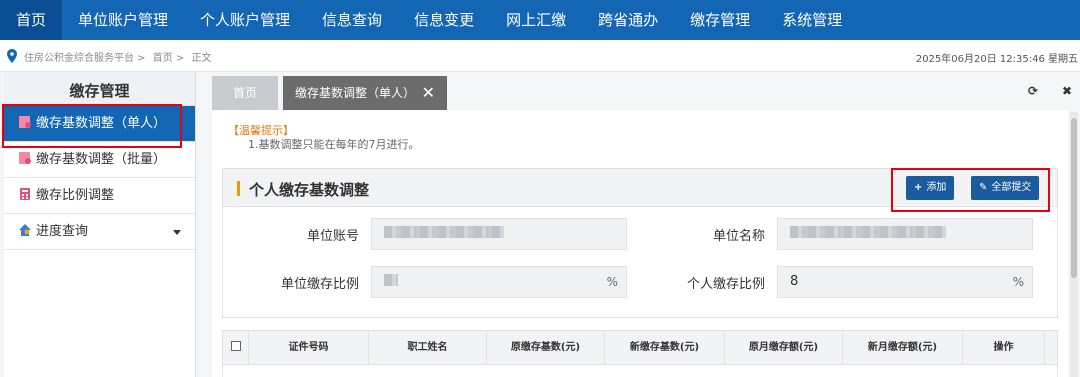 The width and height of the screenshot is (1080, 377). Describe the element at coordinates (201, 58) in the screenshot. I see `breadcrumb-current: 正文` at that location.